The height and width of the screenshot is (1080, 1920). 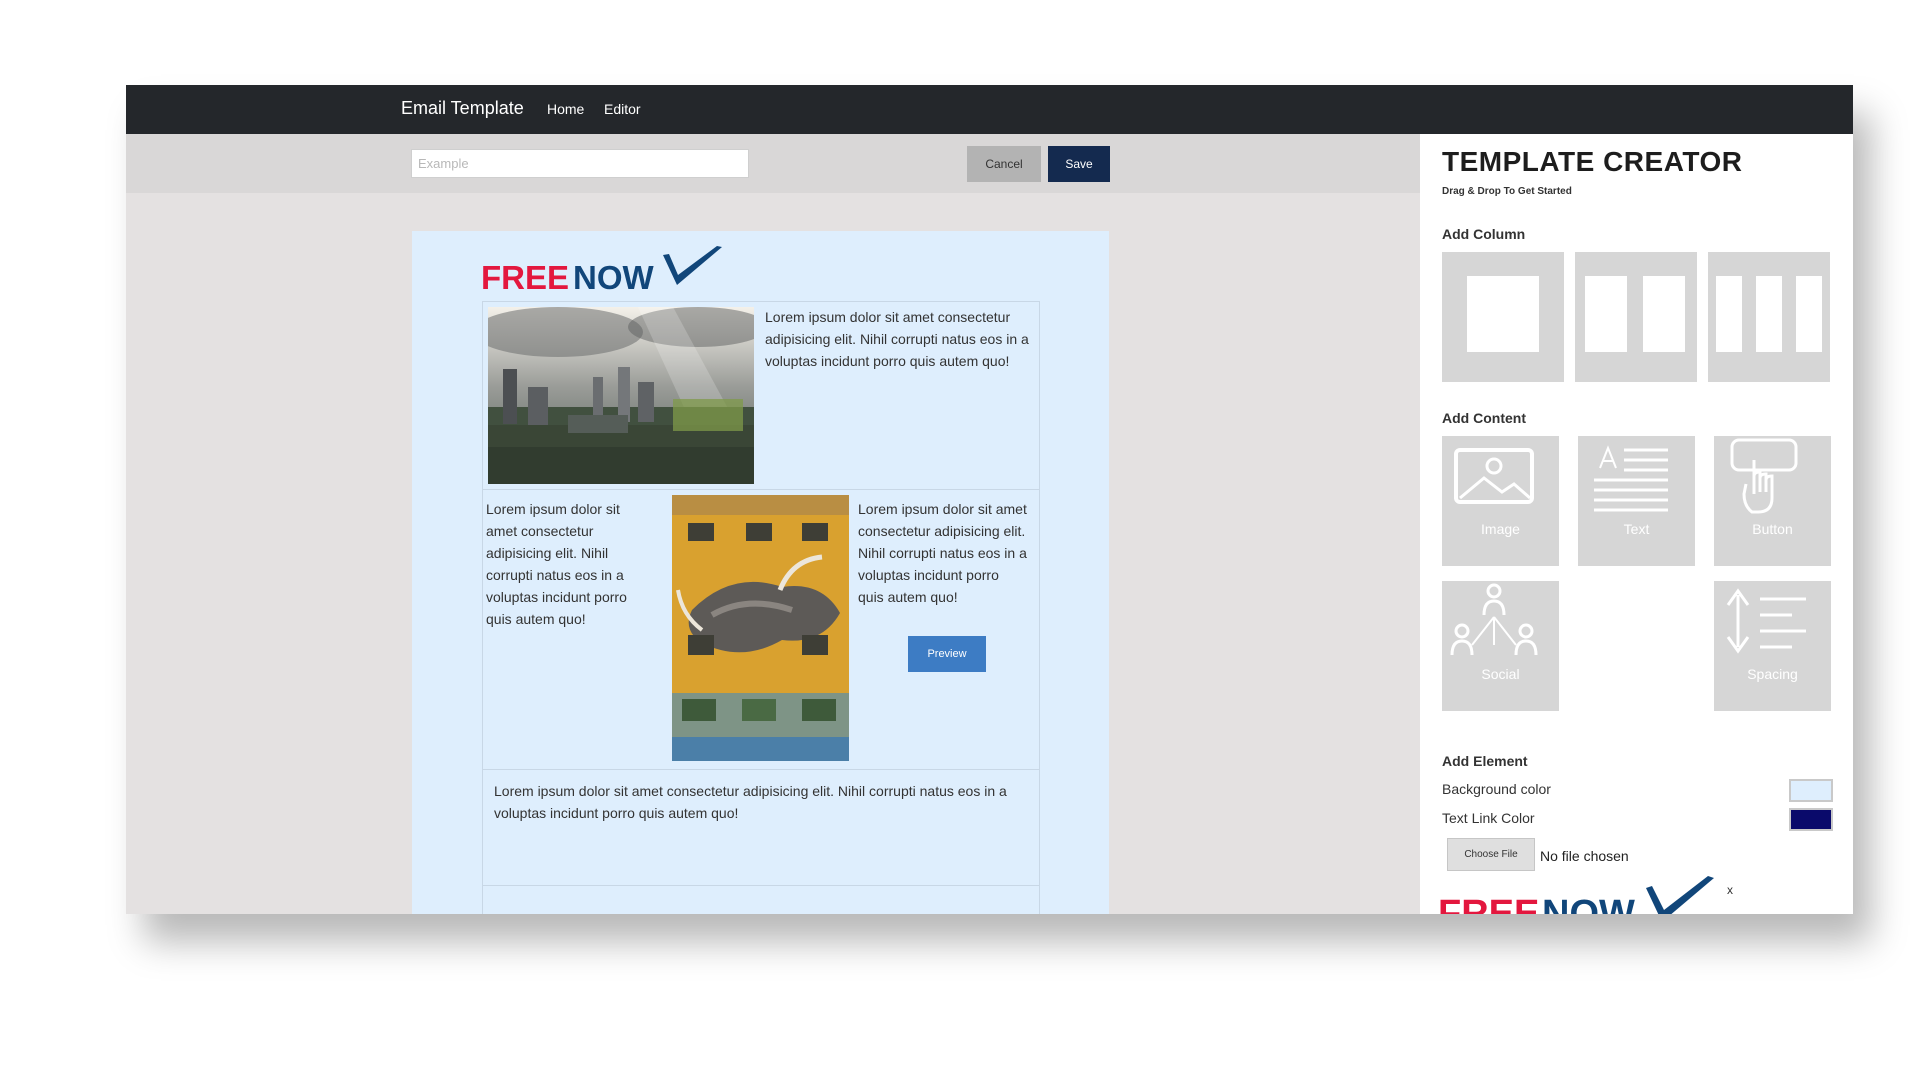 I want to click on one-column-tile, so click(x=1503, y=317).